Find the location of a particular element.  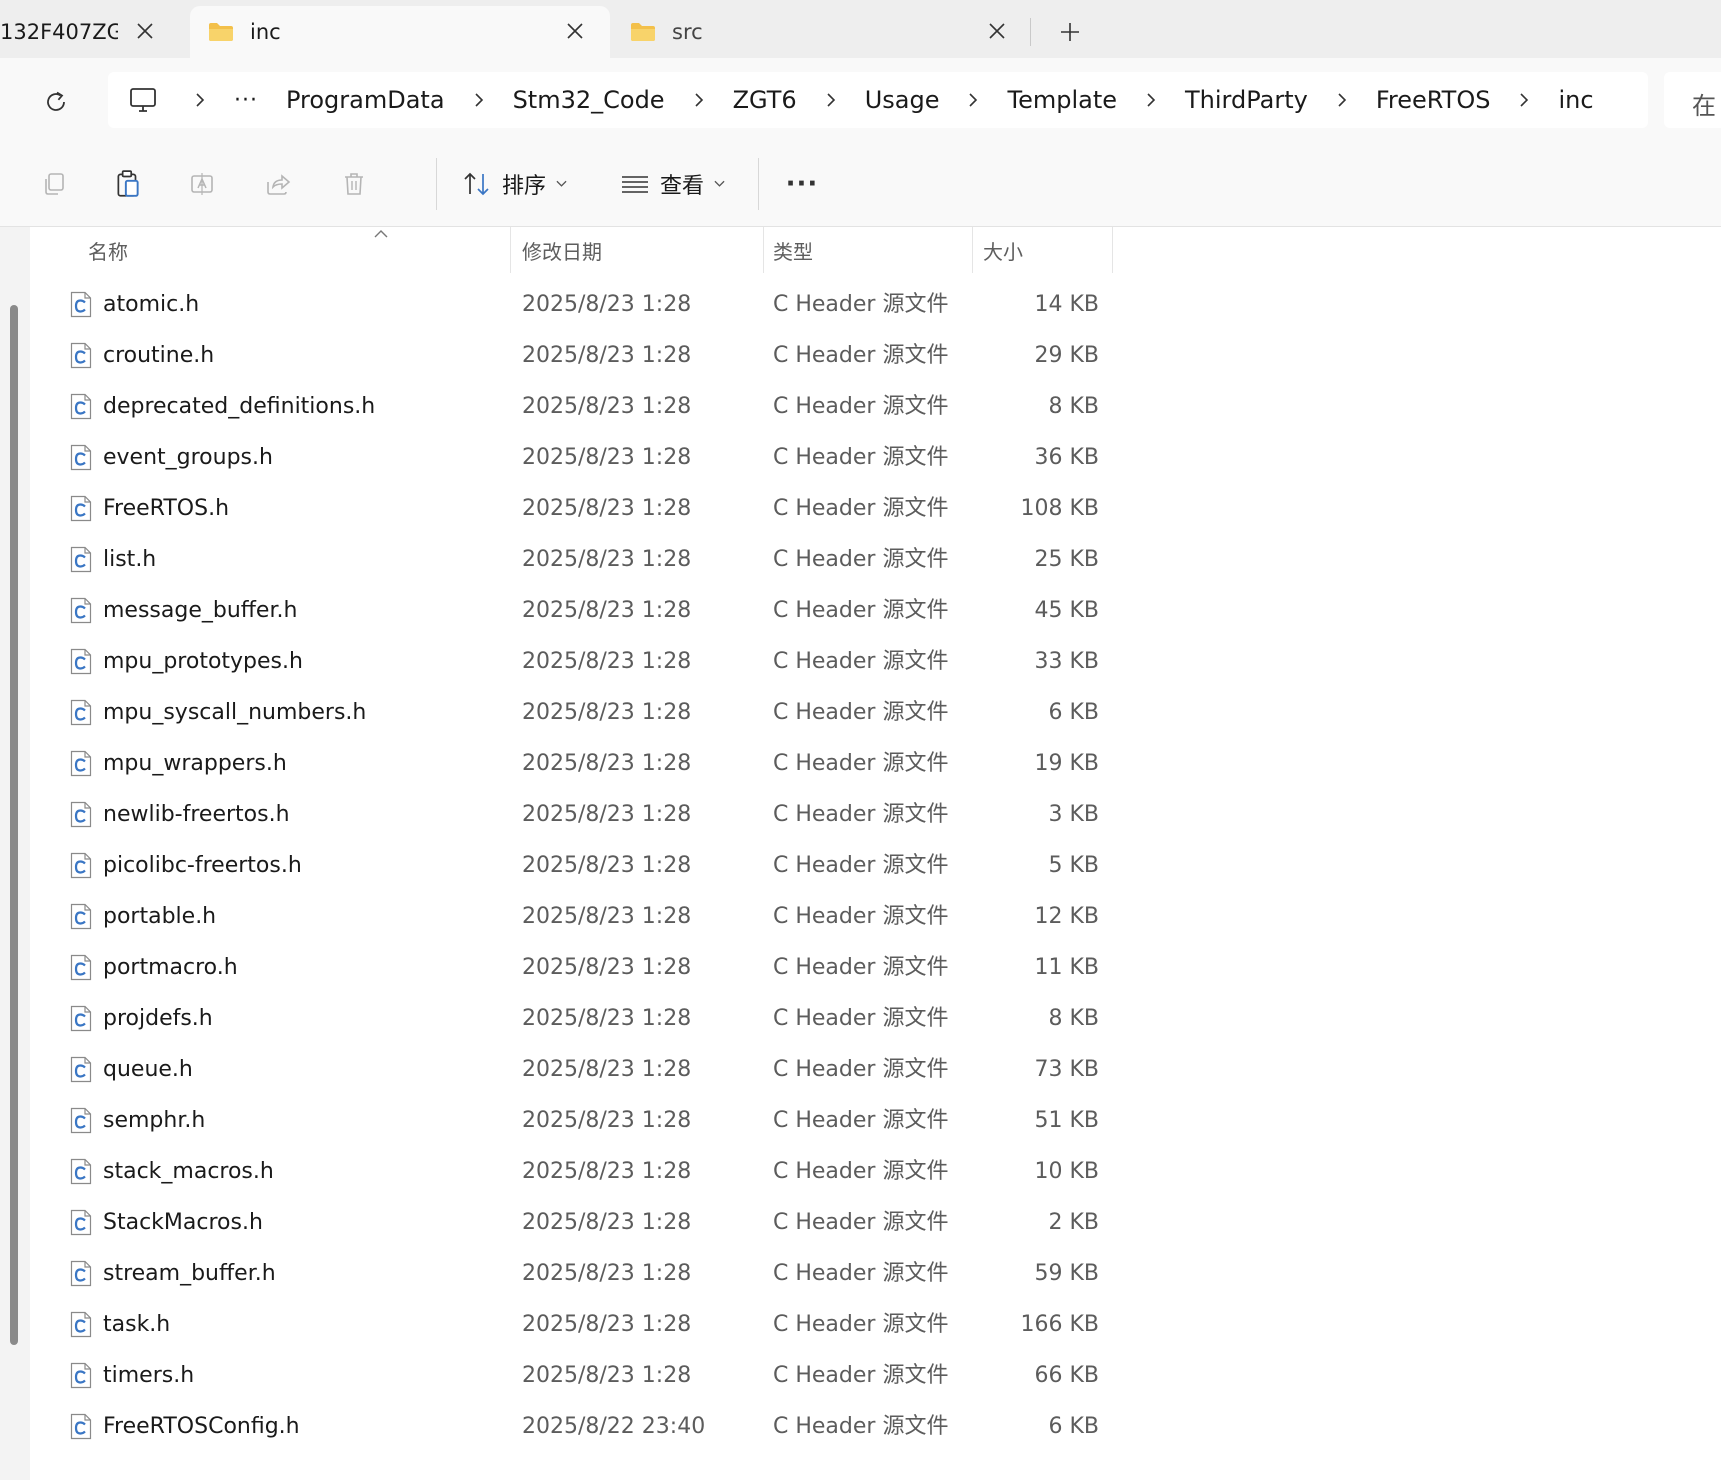

column-header-size: 大小 is located at coordinates (1045, 250).